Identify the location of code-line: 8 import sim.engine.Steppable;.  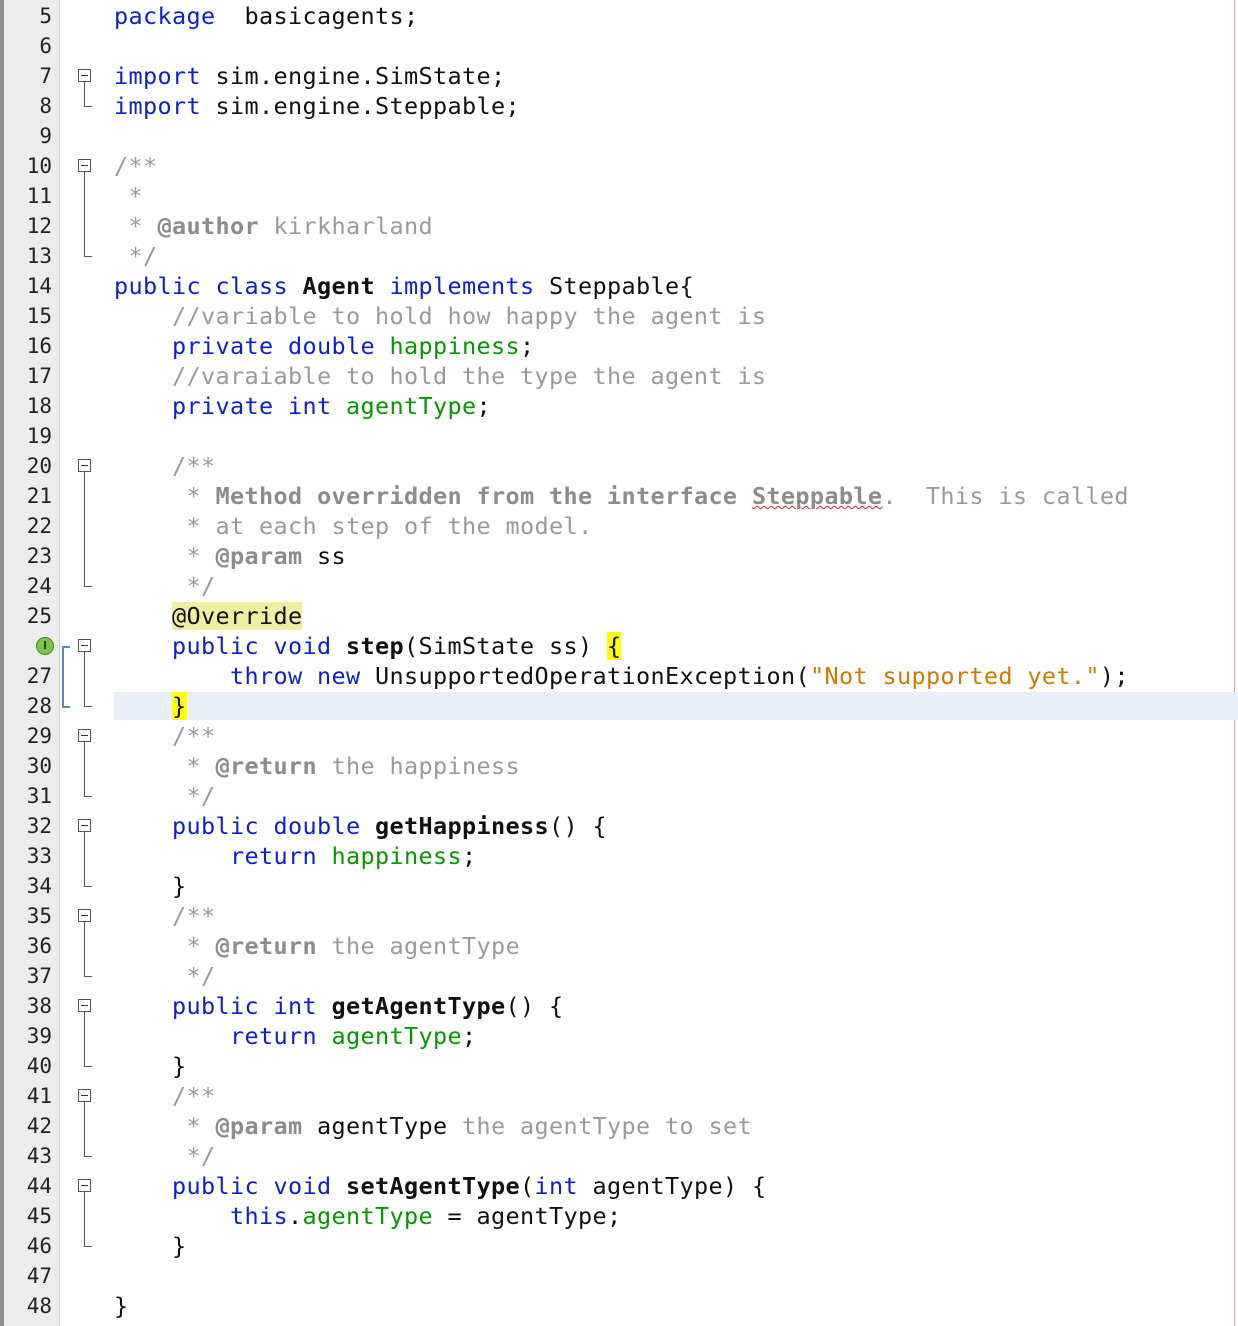
(619, 106).